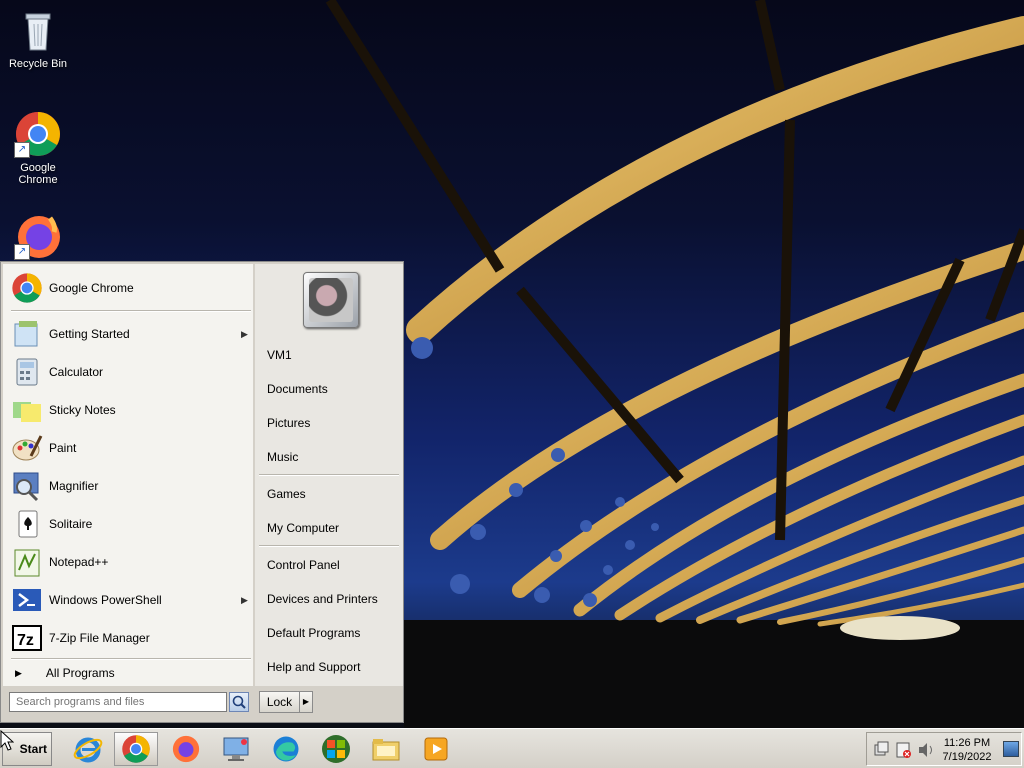  What do you see at coordinates (33, 749) in the screenshot?
I see `start-label: Start` at bounding box center [33, 749].